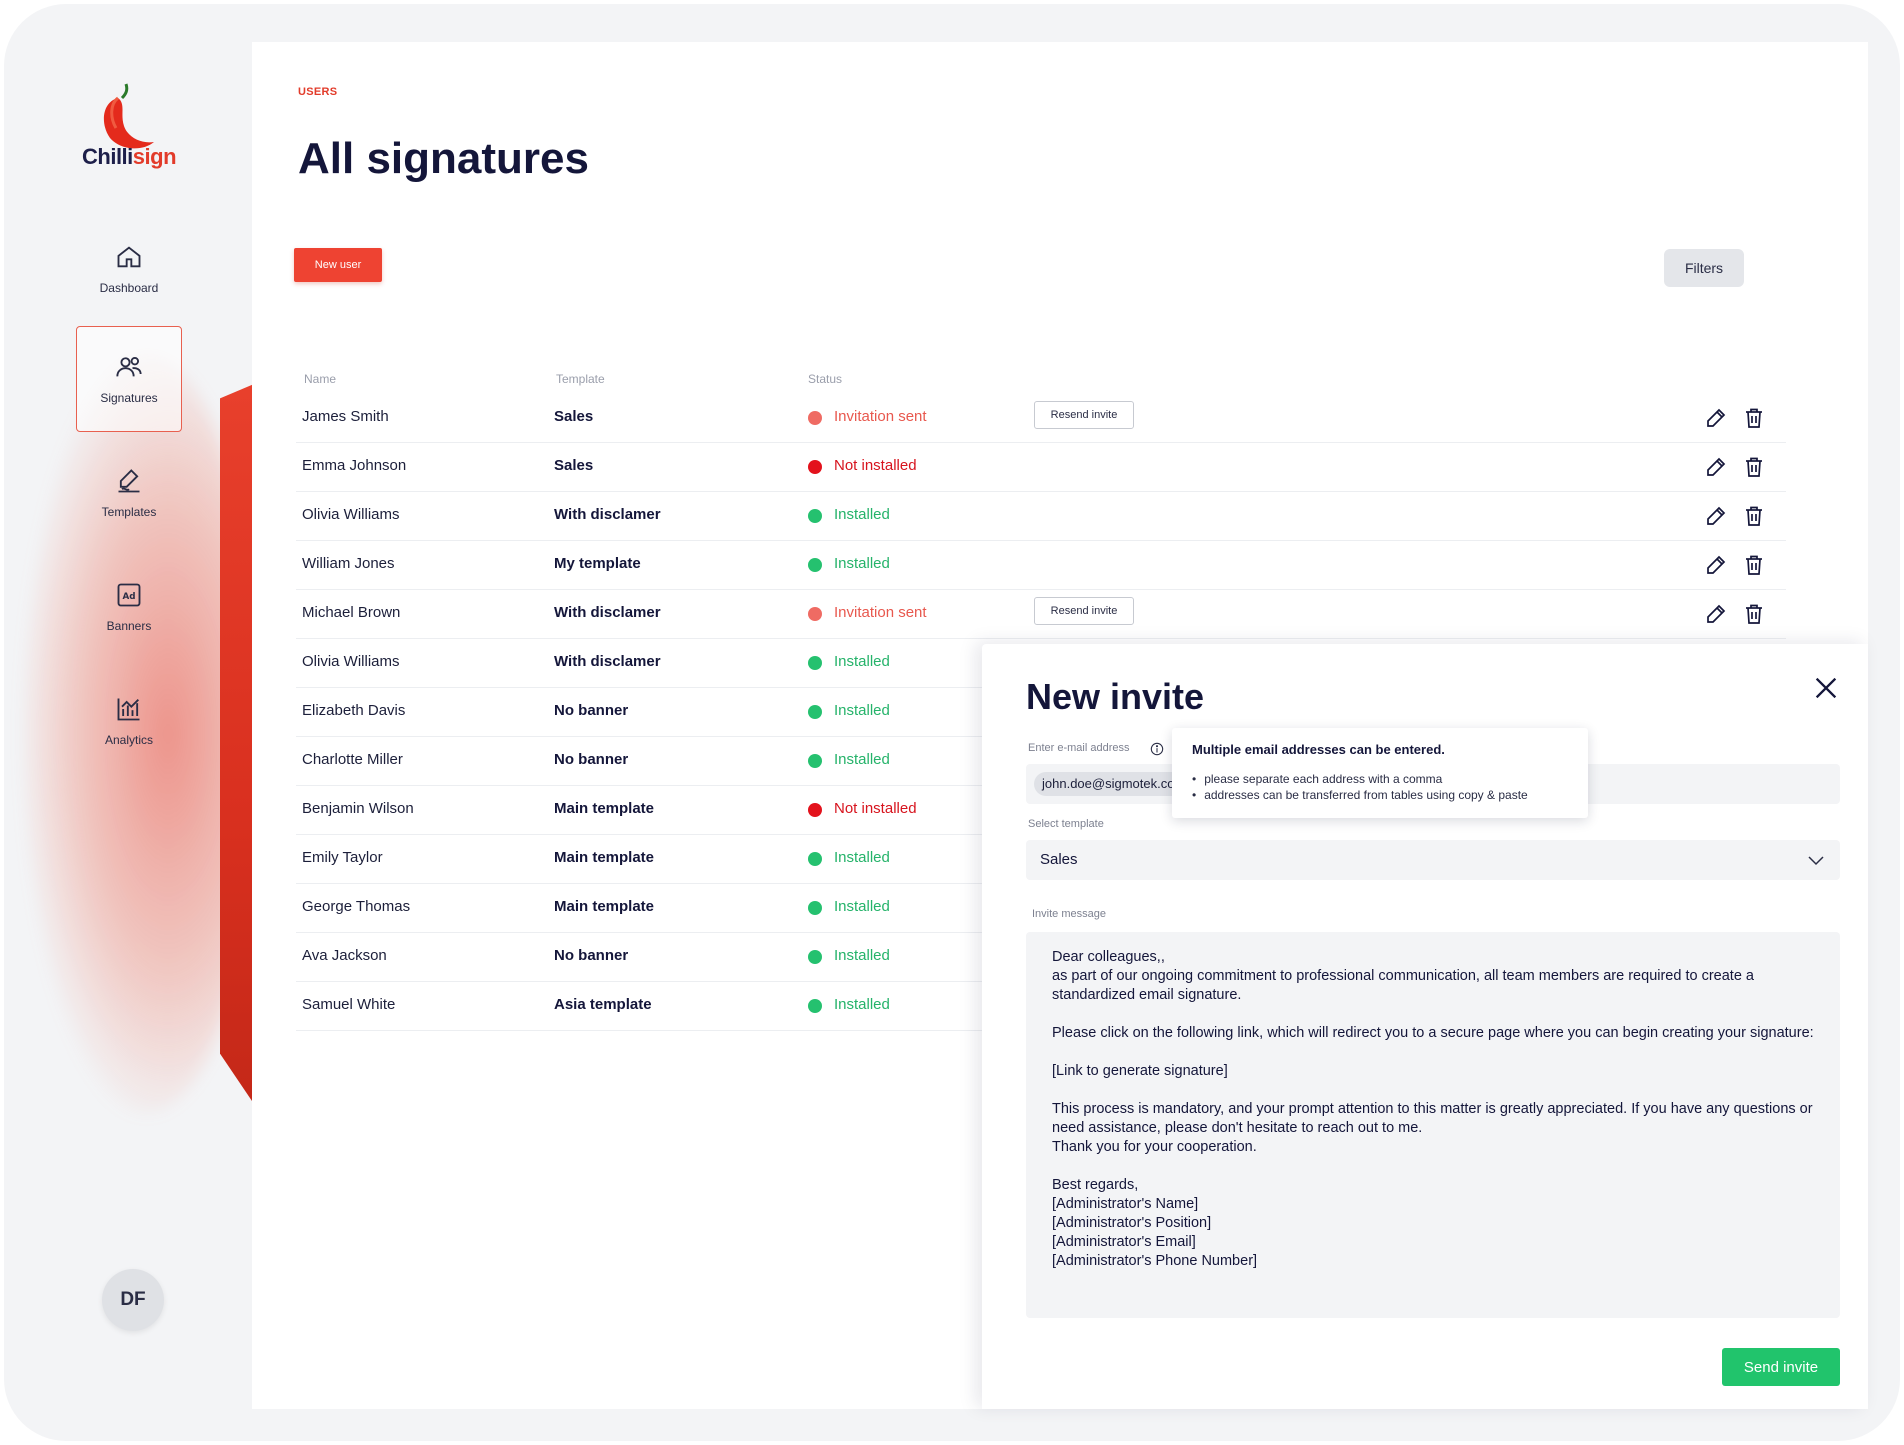 The image size is (1904, 1445). What do you see at coordinates (129, 740) in the screenshot?
I see `nav-label-analytics: Analytics` at bounding box center [129, 740].